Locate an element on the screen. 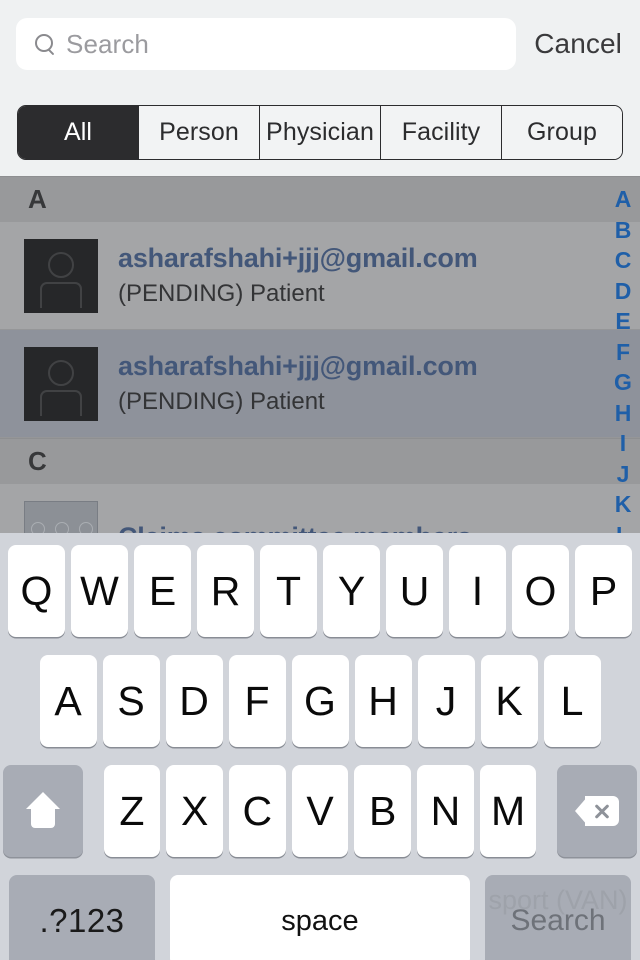  search-bar: Search Cancel is located at coordinates (320, 44).